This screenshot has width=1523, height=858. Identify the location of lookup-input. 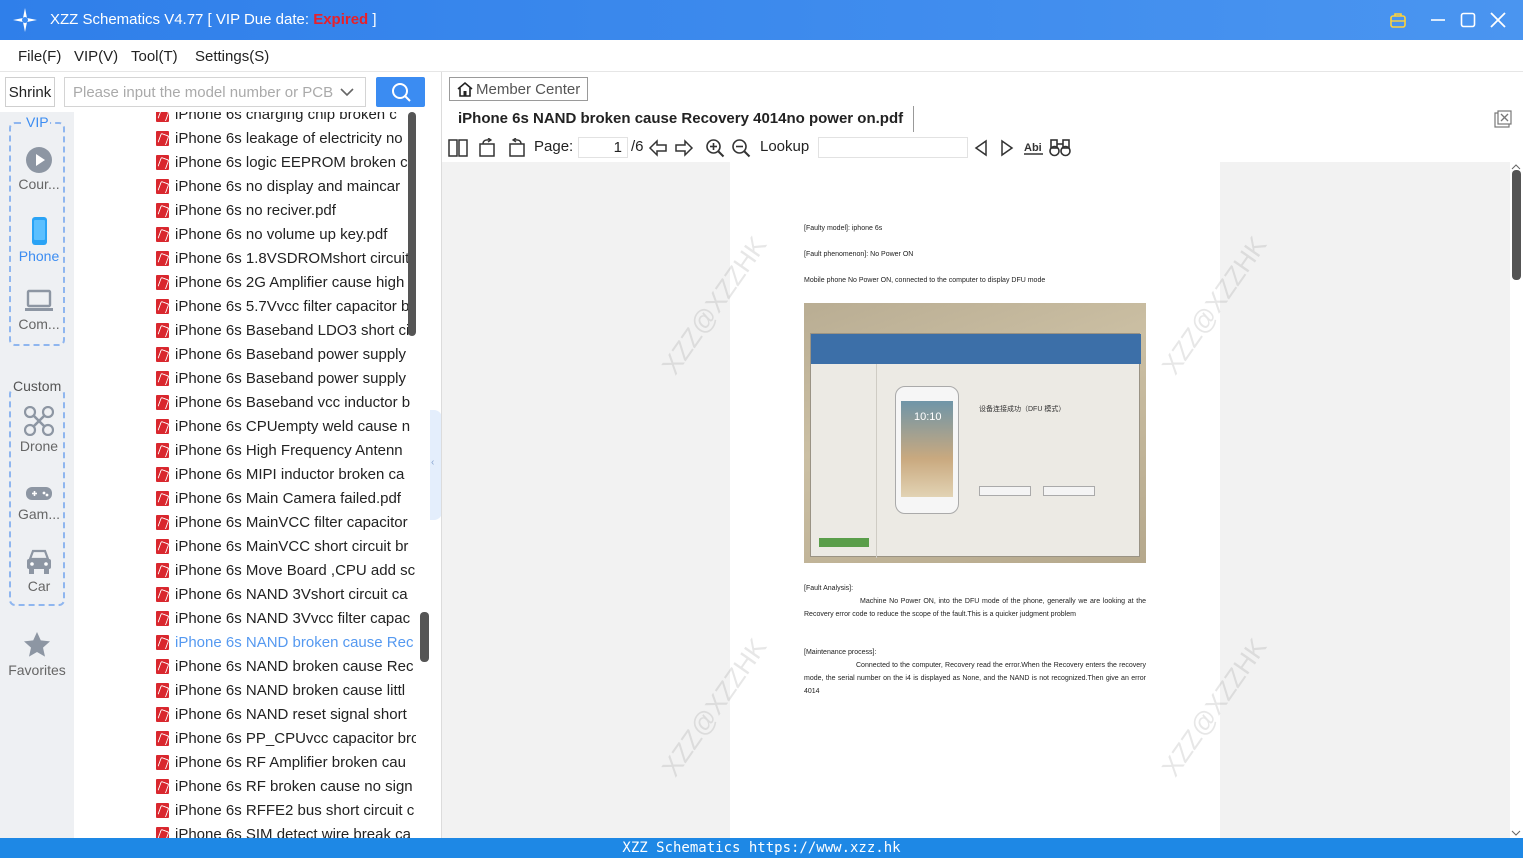
(893, 147).